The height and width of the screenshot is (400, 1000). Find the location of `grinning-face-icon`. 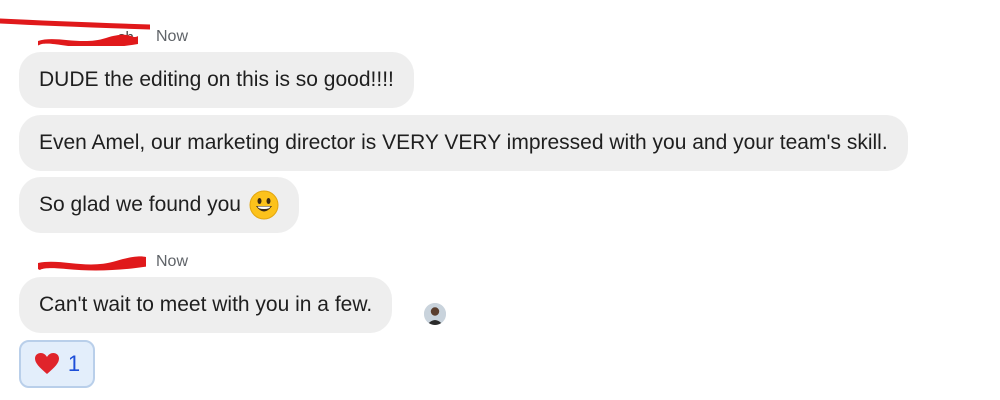

grinning-face-icon is located at coordinates (264, 205).